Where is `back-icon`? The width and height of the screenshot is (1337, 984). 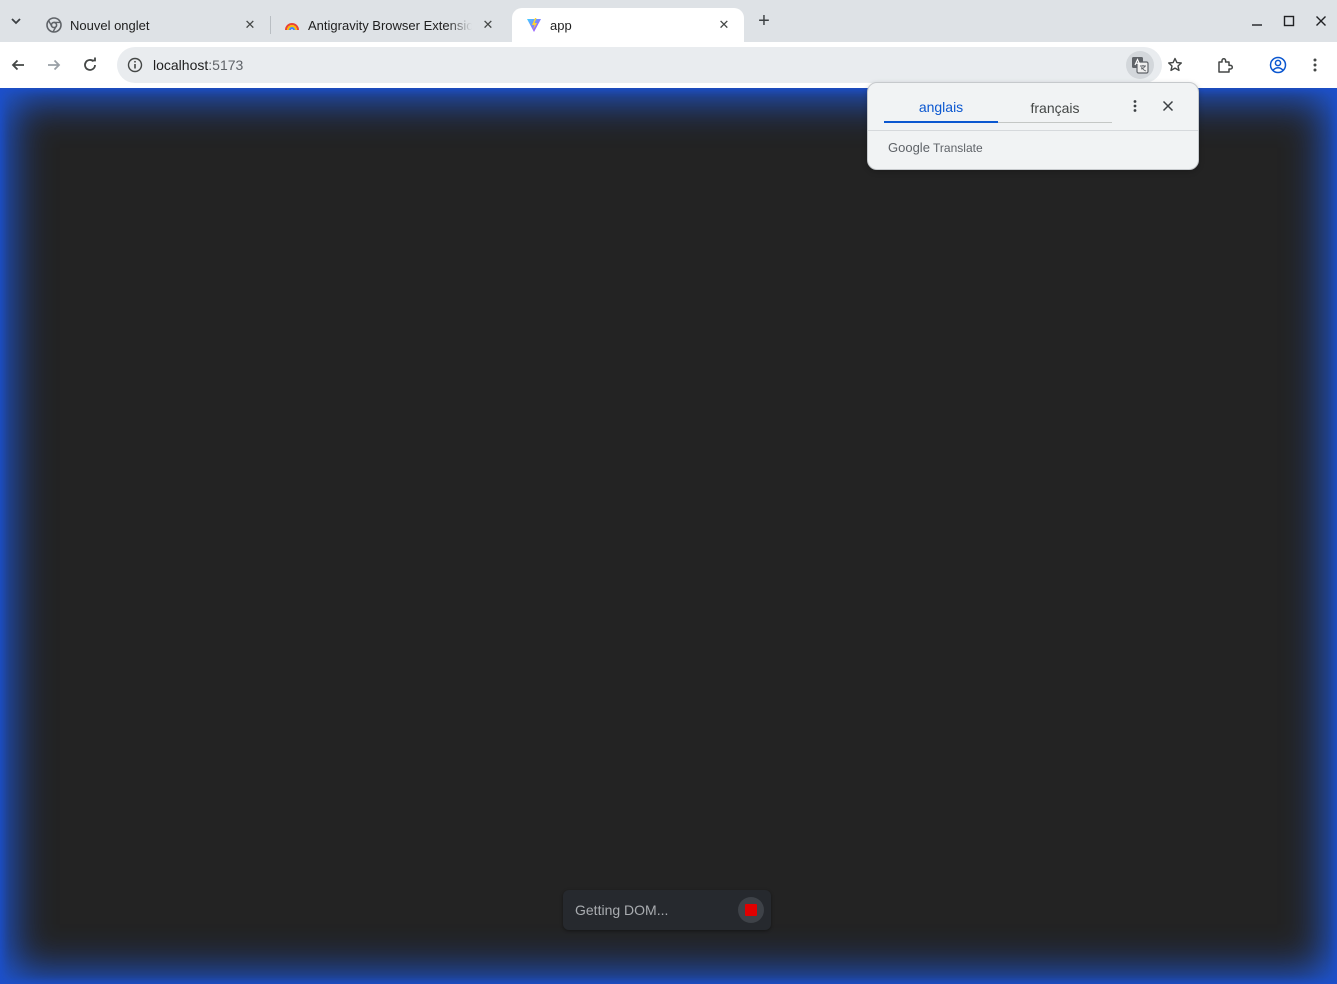 back-icon is located at coordinates (18, 65).